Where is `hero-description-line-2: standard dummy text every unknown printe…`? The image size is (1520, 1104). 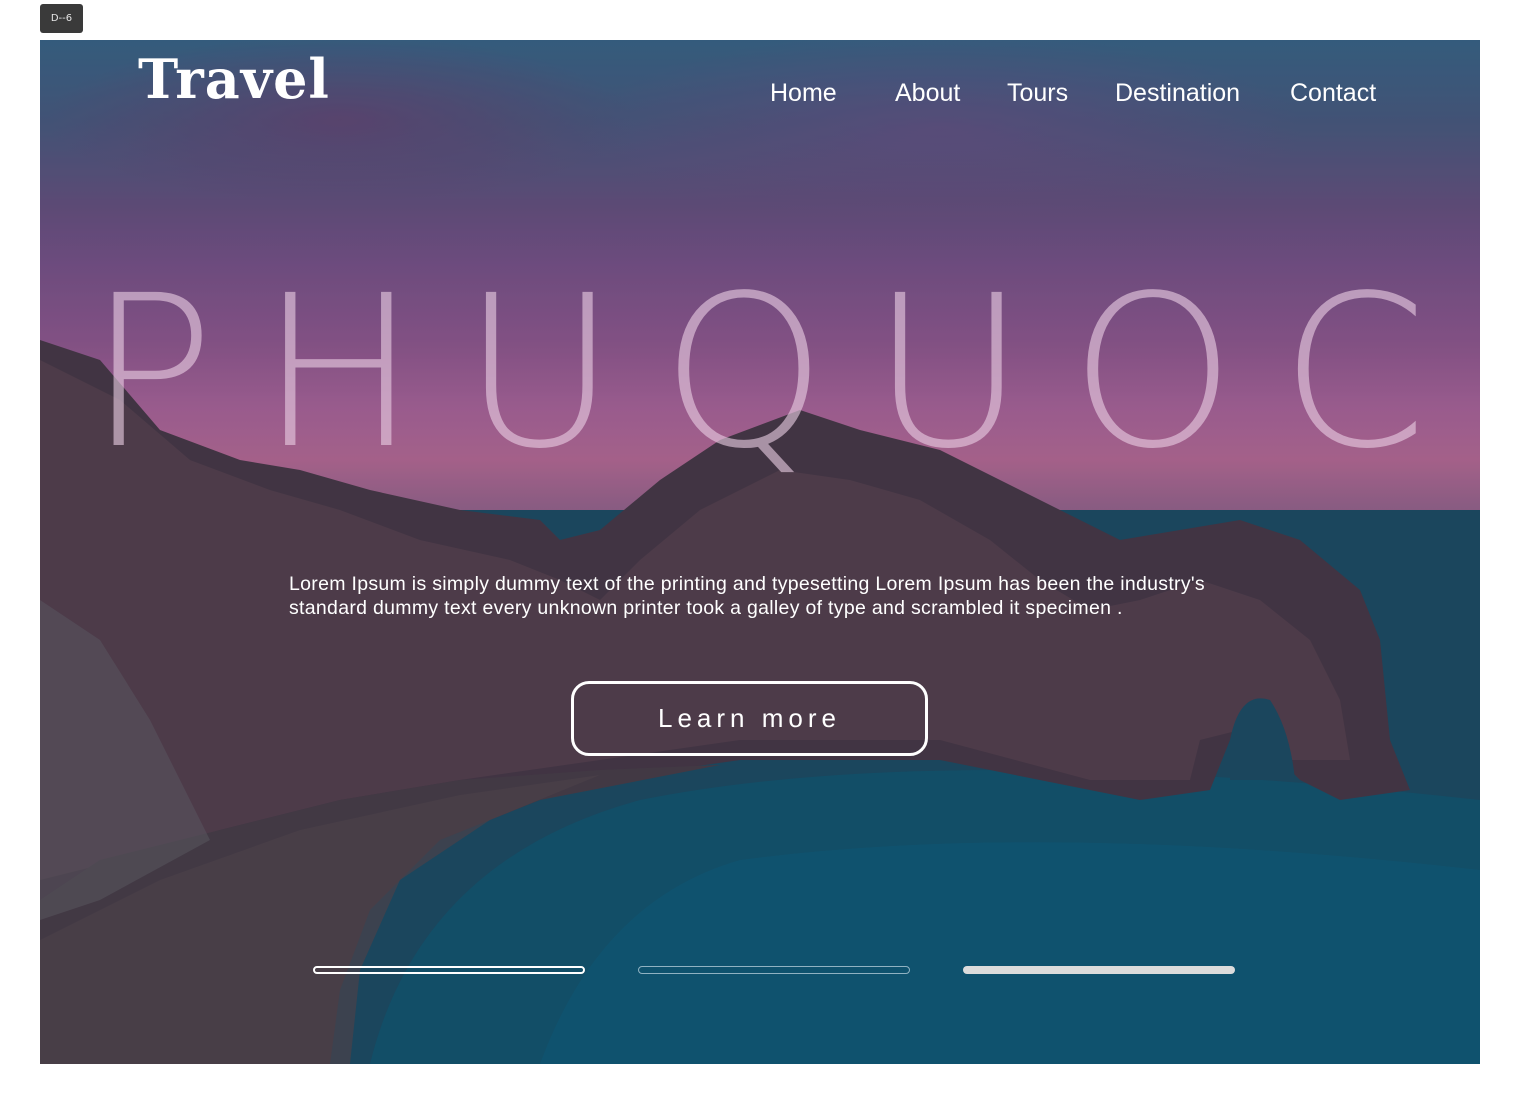 hero-description-line-2: standard dummy text every unknown printe… is located at coordinates (706, 608).